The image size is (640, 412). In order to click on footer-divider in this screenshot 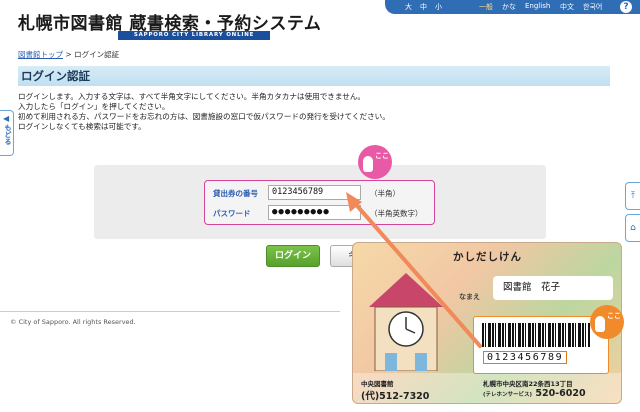, I will do `click(170, 311)`.